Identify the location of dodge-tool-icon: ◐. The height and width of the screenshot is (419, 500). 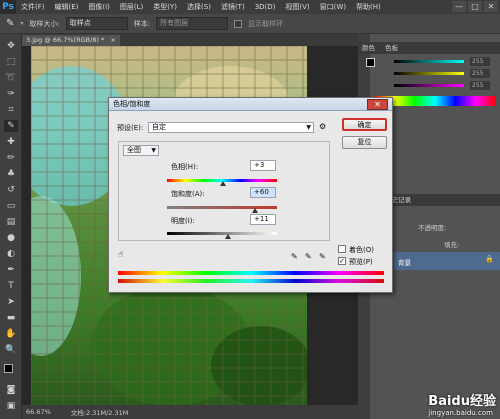
(11, 254).